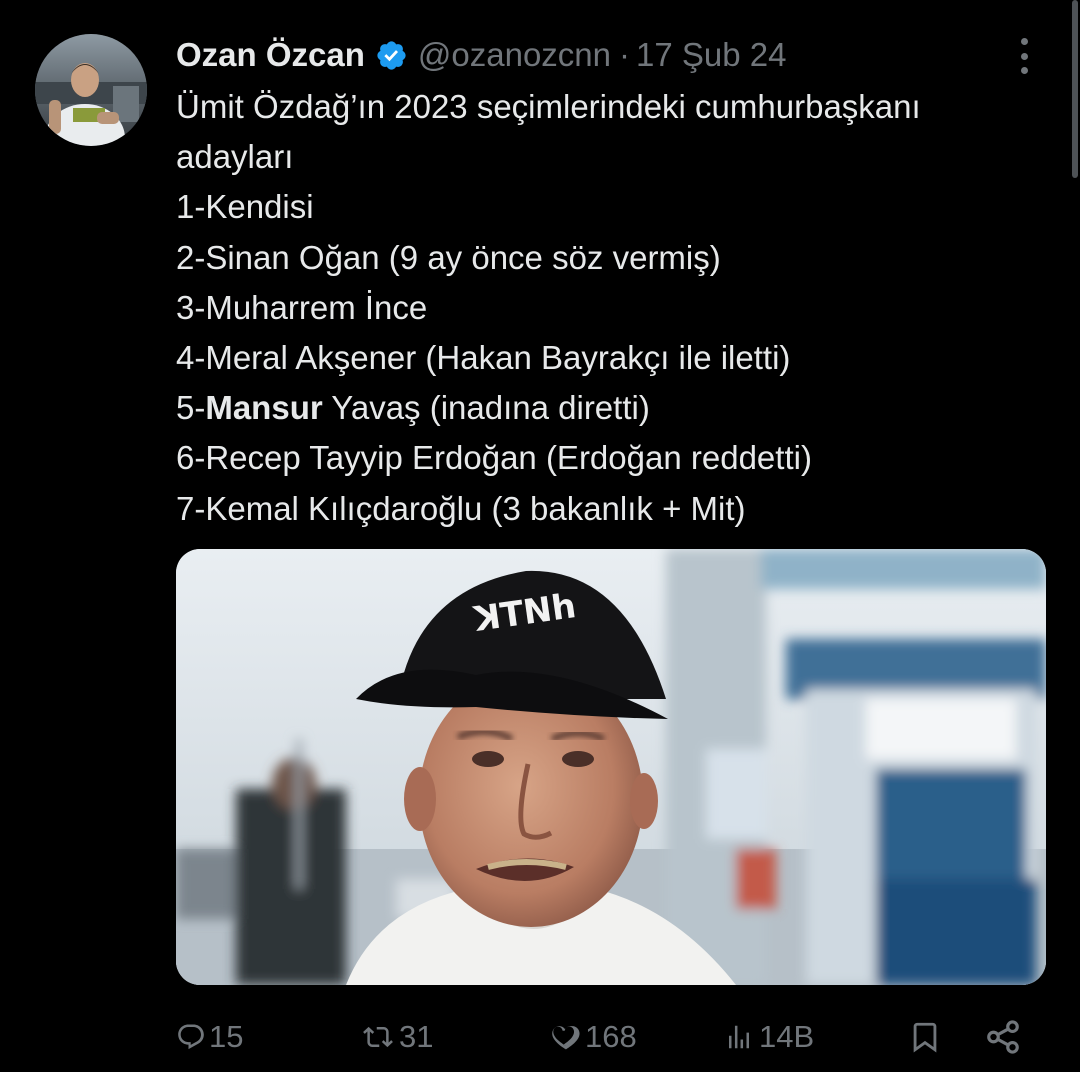  Describe the element at coordinates (226, 1036) in the screenshot. I see `reply-count: 15` at that location.